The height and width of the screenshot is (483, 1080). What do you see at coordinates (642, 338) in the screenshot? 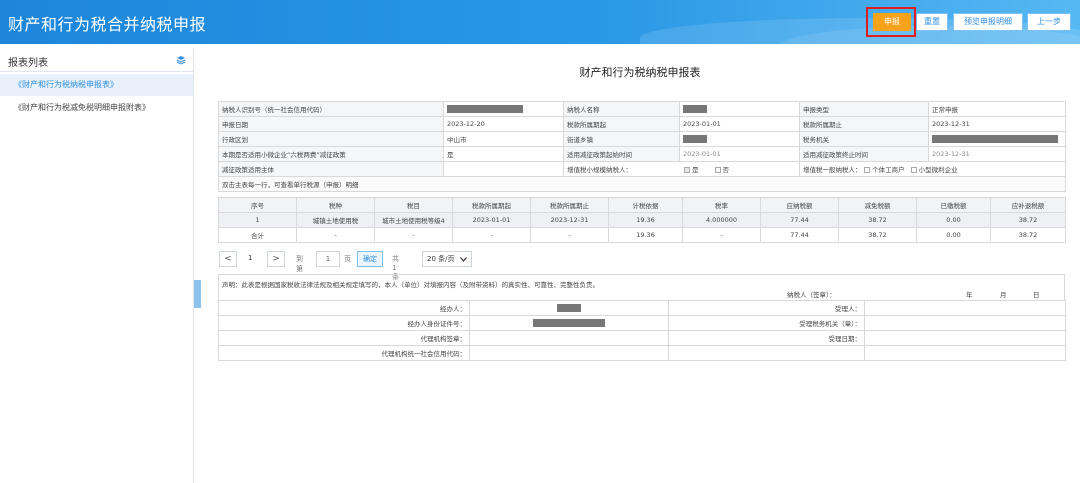
I see `signature-row: 代理机构签章： 受理日期：` at bounding box center [642, 338].